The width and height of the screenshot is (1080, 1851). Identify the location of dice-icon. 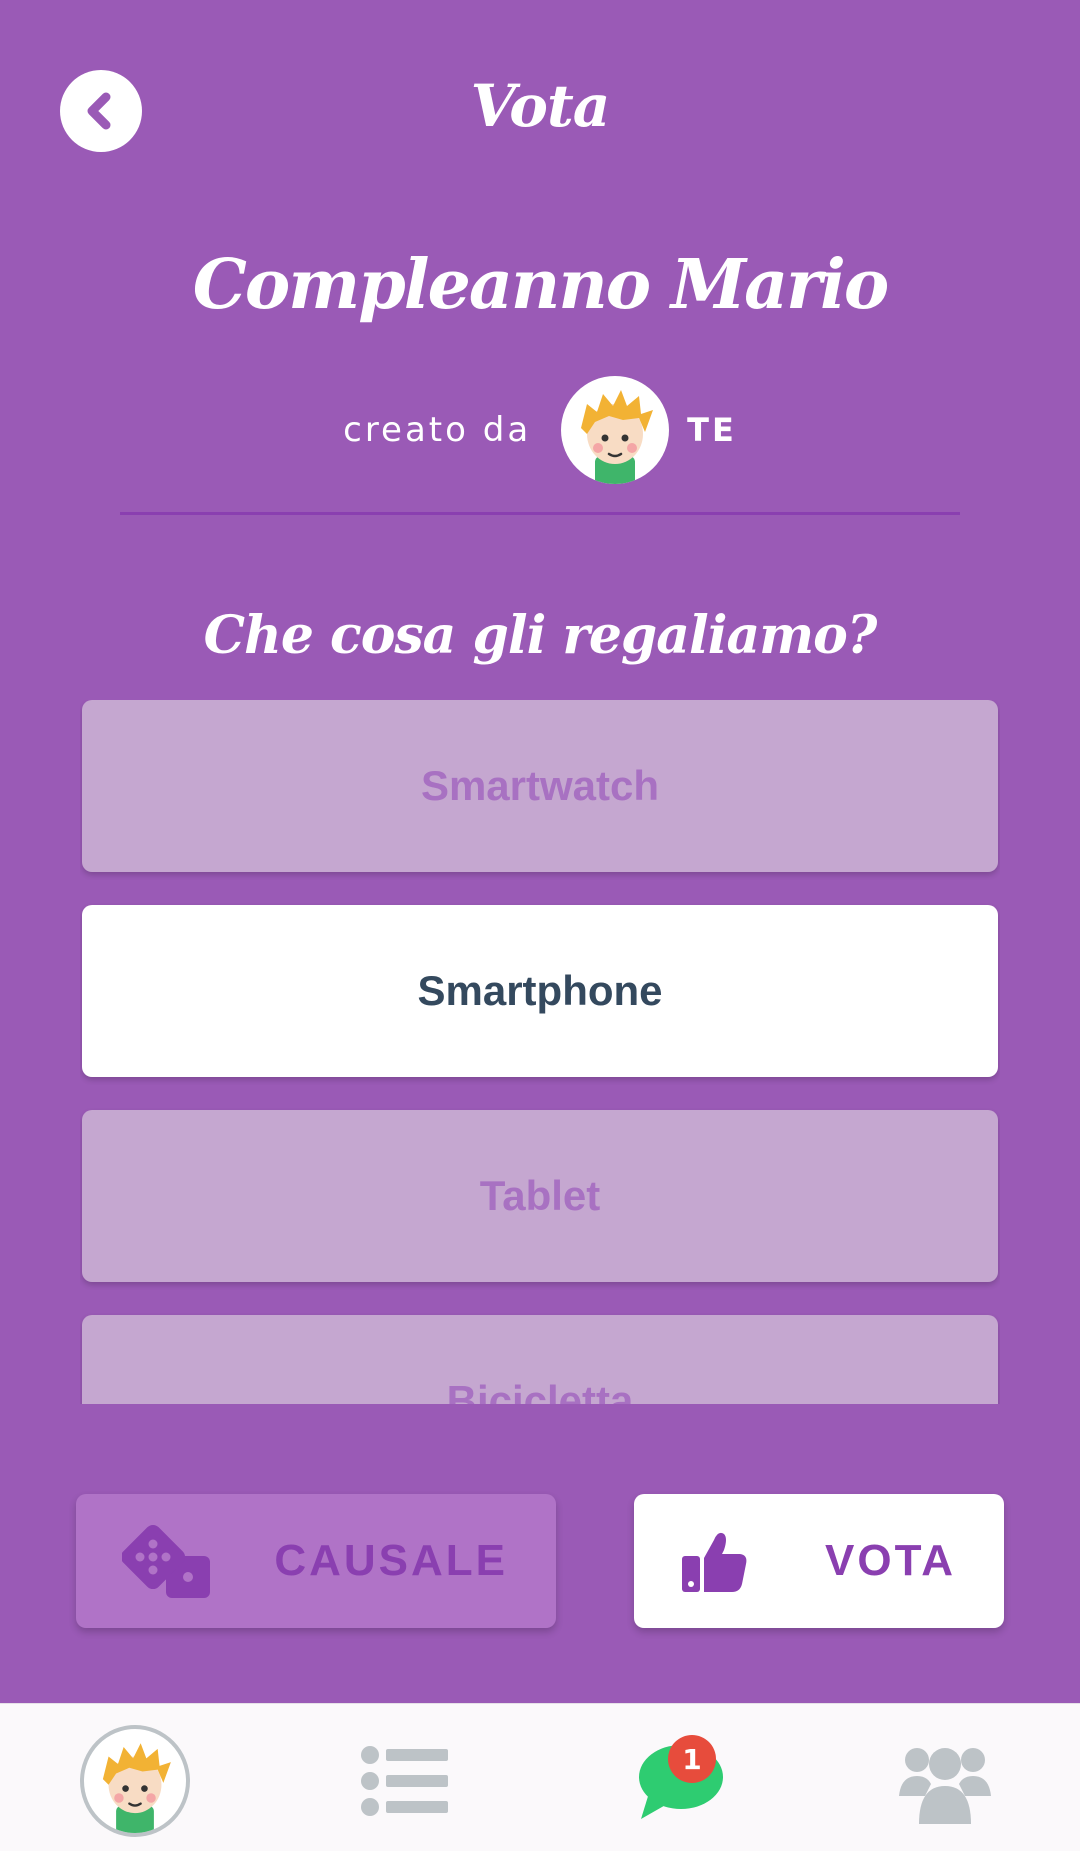
(166, 1561).